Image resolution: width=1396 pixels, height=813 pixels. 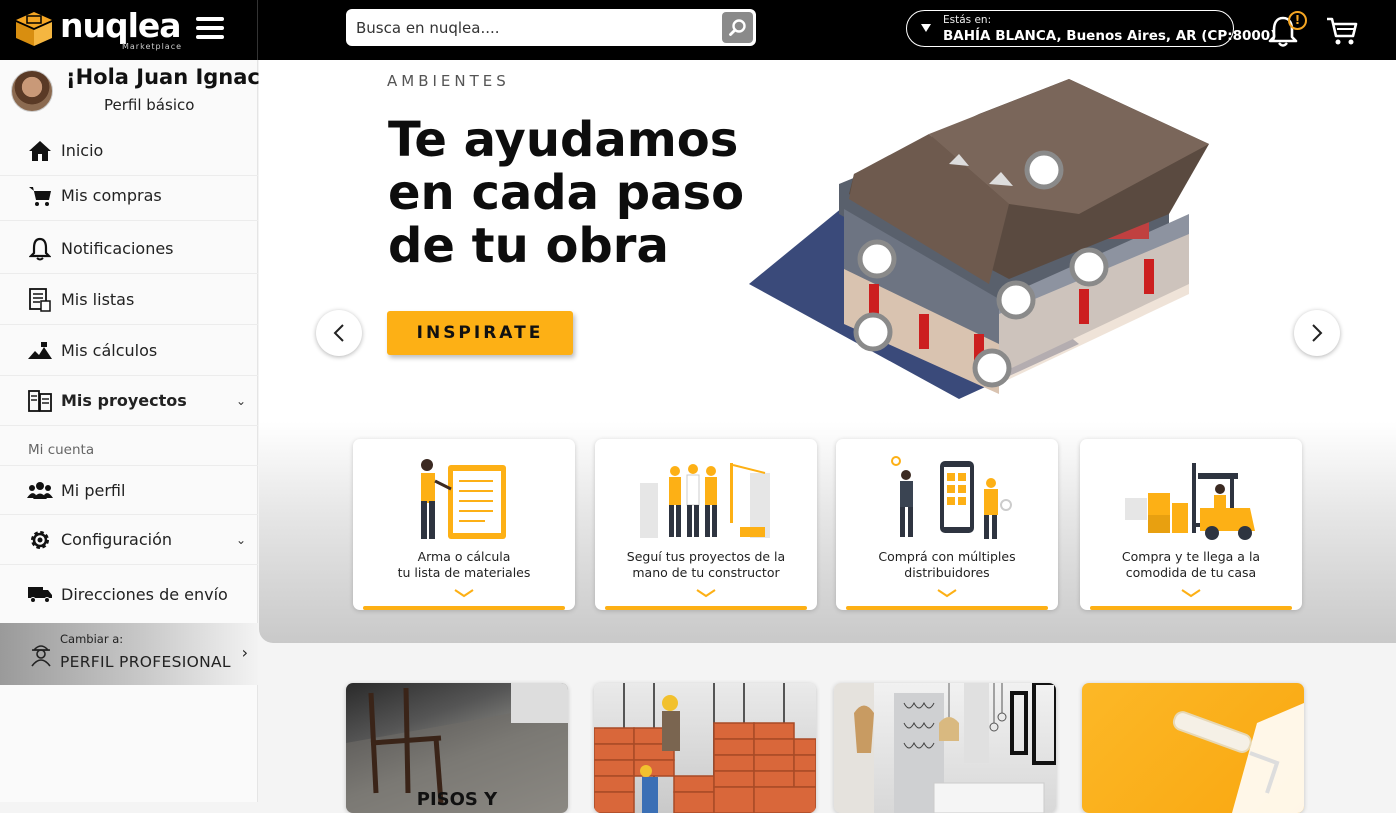 What do you see at coordinates (210, 30) in the screenshot?
I see `menu-icon` at bounding box center [210, 30].